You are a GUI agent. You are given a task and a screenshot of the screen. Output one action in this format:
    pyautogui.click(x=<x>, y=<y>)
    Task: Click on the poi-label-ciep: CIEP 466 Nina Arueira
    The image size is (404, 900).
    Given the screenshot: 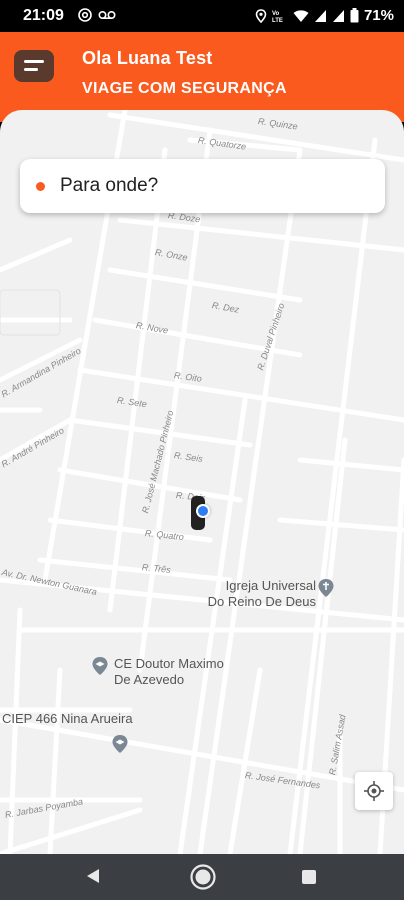 What is the action you would take?
    pyautogui.click(x=67, y=718)
    